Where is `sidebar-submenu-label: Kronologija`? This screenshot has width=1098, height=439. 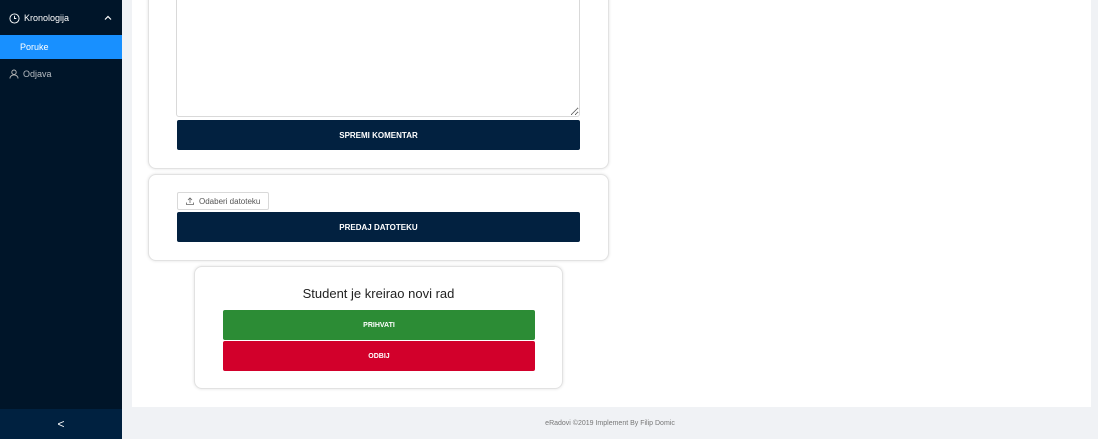 sidebar-submenu-label: Kronologija is located at coordinates (47, 18).